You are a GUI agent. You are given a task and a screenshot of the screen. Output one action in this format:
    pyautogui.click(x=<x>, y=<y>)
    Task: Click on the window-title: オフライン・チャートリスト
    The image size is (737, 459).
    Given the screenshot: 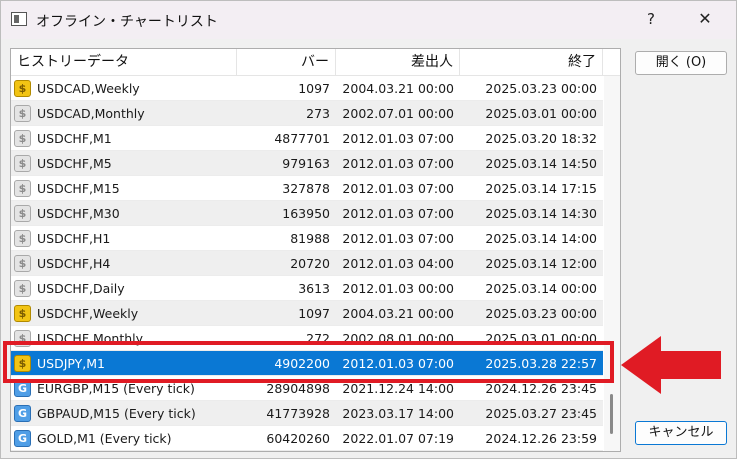 What is the action you would take?
    pyautogui.click(x=127, y=22)
    